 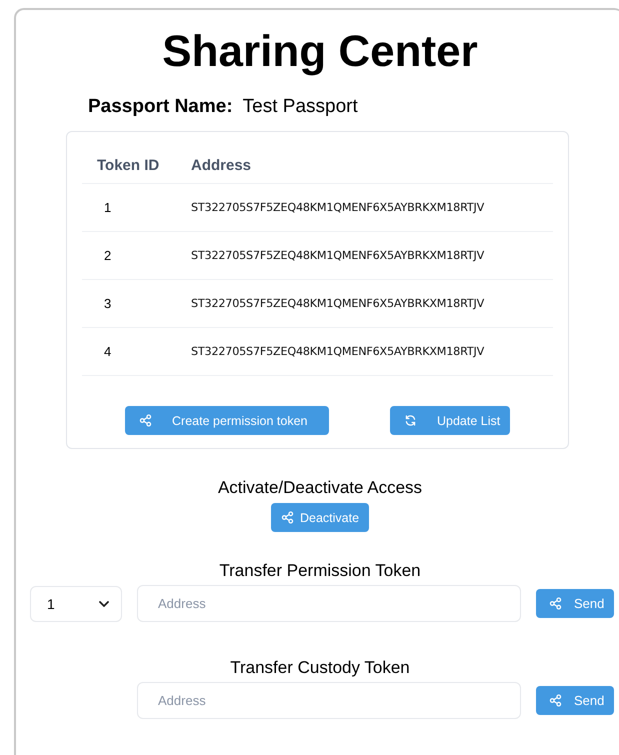 What do you see at coordinates (107, 255) in the screenshot?
I see `table-cell-text: 2` at bounding box center [107, 255].